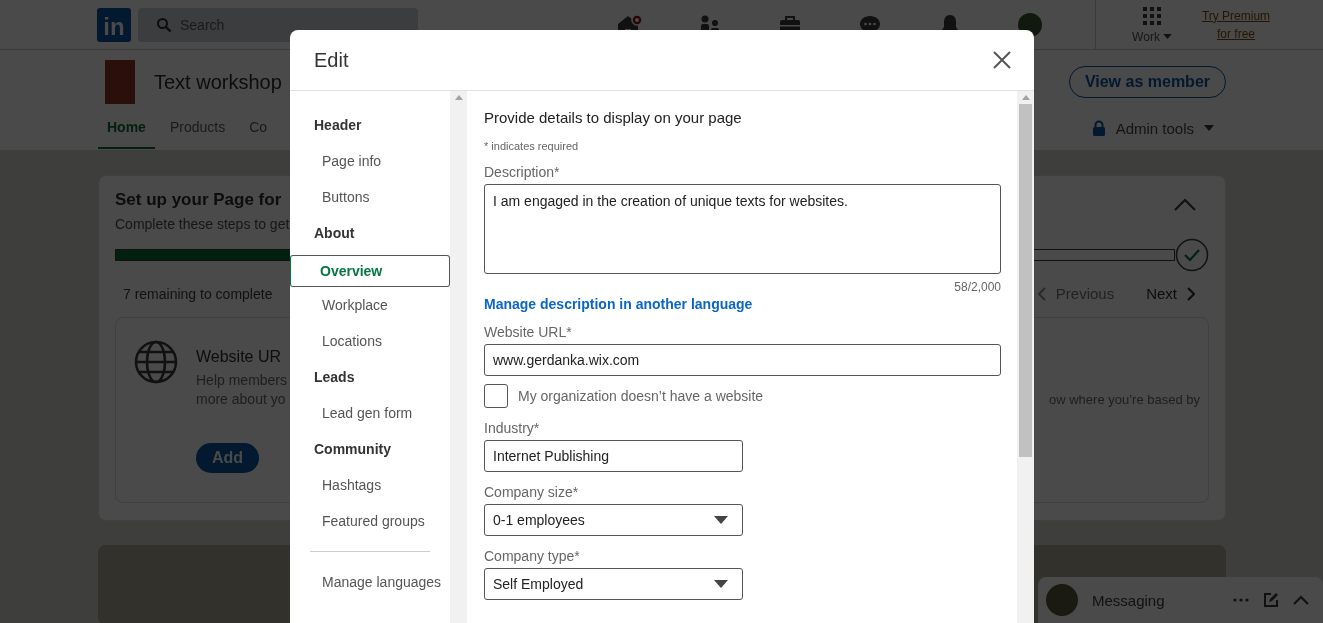 The width and height of the screenshot is (1323, 623). What do you see at coordinates (198, 293) in the screenshot?
I see `remaining-count: 7 remaining to complete` at bounding box center [198, 293].